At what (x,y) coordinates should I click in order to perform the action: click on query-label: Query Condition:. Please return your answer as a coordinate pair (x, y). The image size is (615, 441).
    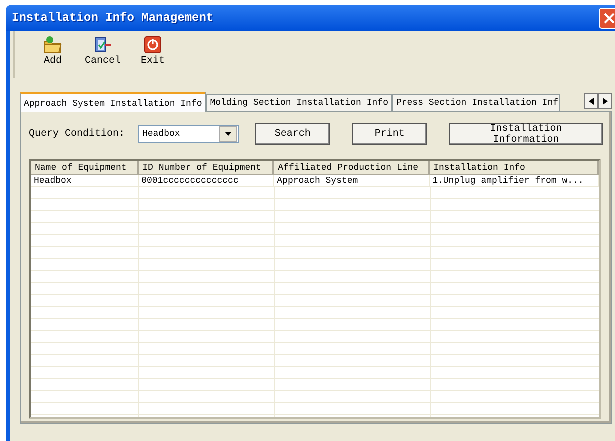
    Looking at the image, I should click on (77, 134).